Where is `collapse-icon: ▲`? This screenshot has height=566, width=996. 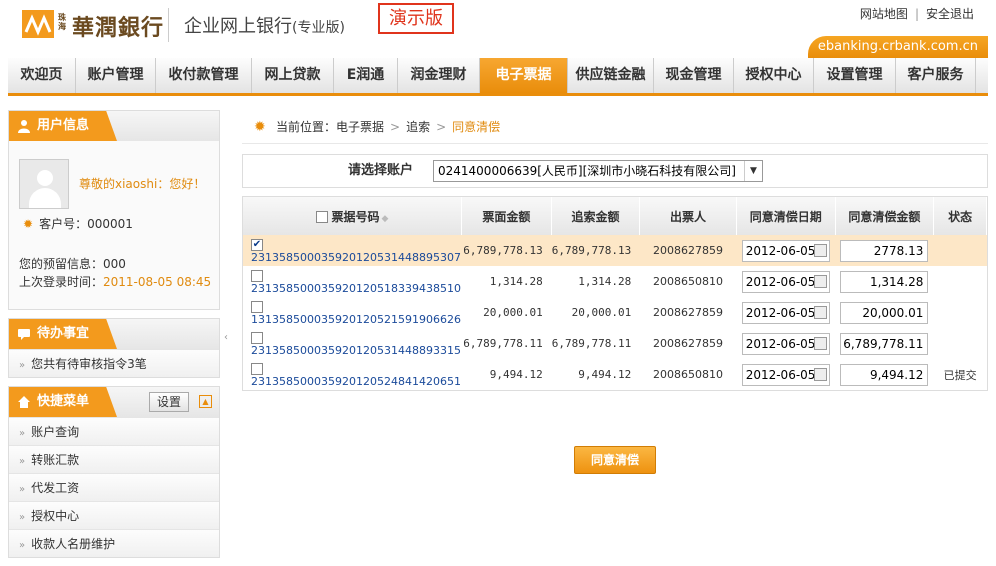 collapse-icon: ▲ is located at coordinates (205, 401).